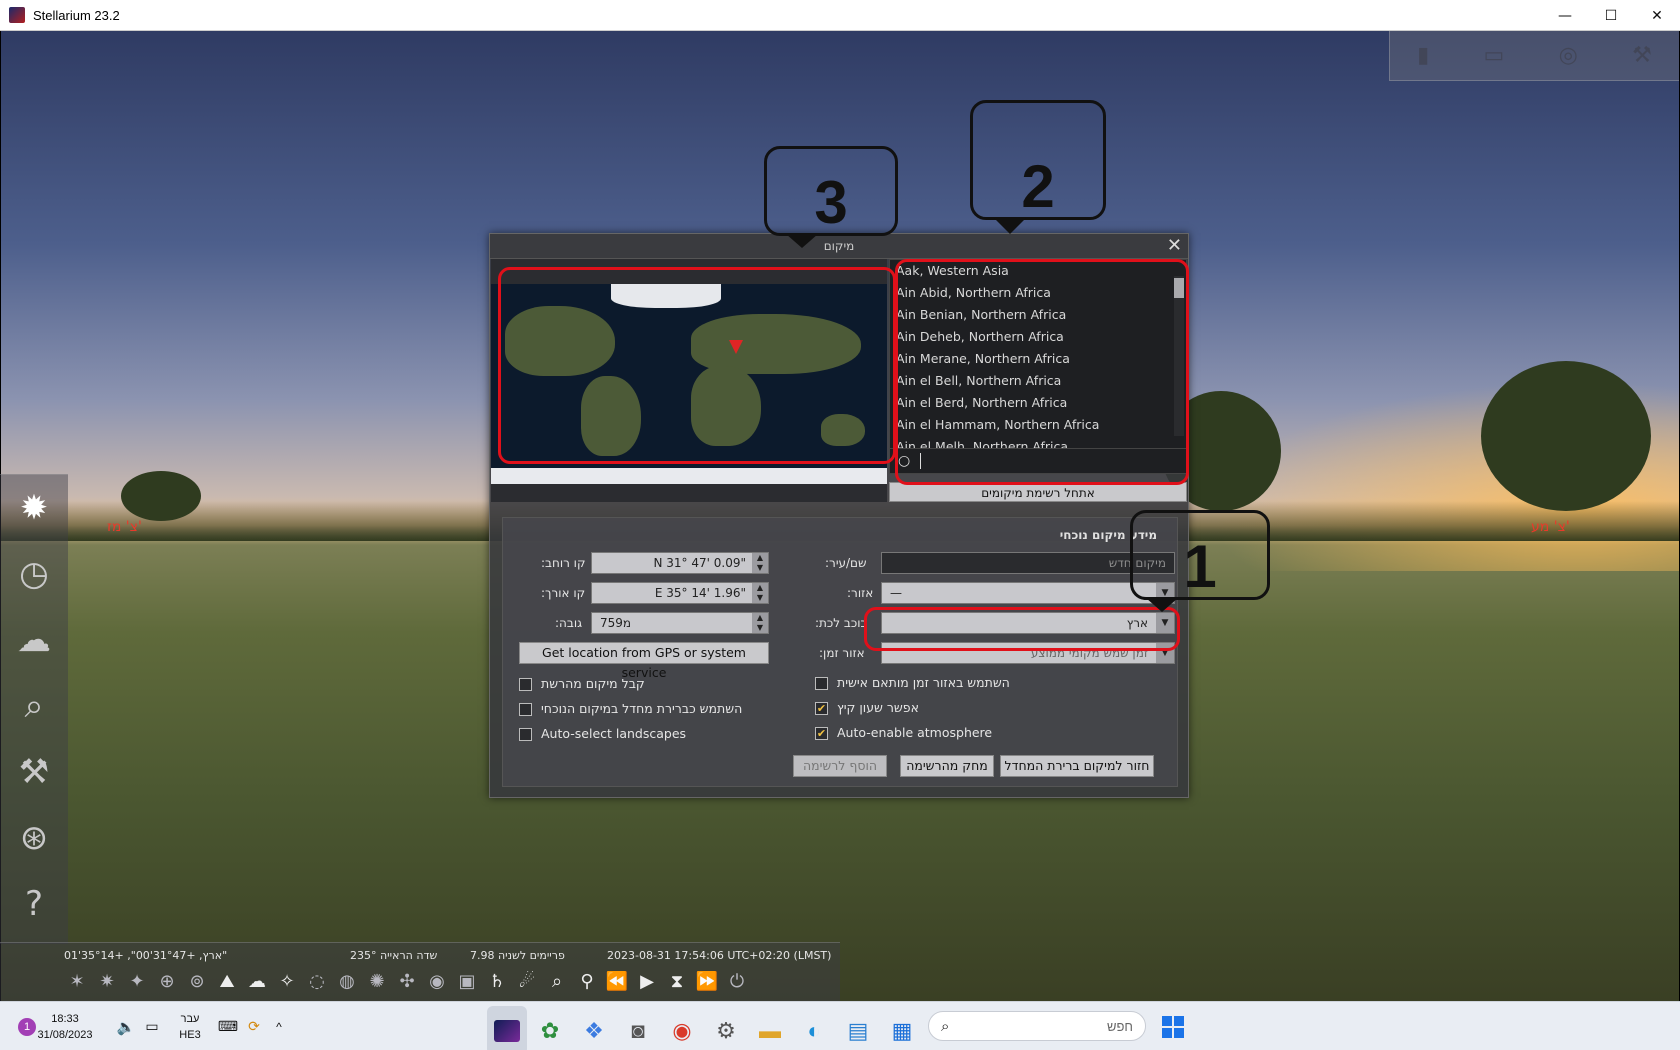 This screenshot has height=1050, width=1680. Describe the element at coordinates (65, 1034) in the screenshot. I see `clock-date: 31/08/2023` at that location.